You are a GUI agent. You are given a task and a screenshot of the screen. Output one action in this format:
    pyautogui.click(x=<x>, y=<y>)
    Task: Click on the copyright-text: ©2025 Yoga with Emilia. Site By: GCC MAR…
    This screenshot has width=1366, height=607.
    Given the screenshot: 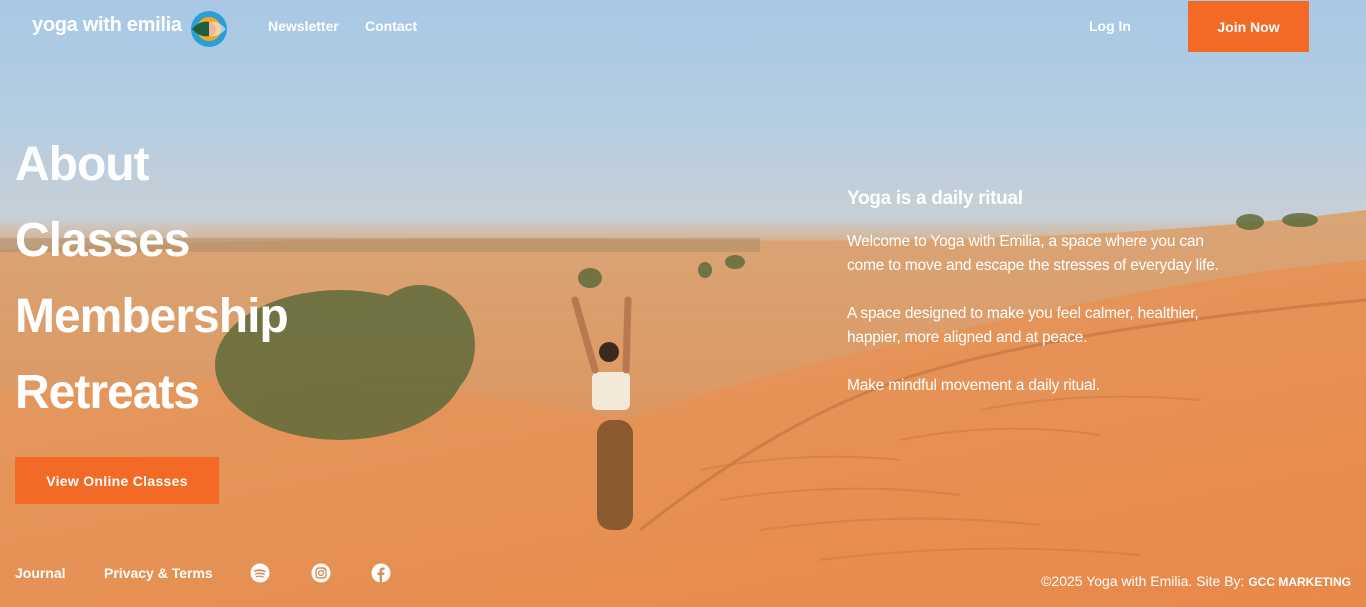 What is the action you would take?
    pyautogui.click(x=1196, y=581)
    